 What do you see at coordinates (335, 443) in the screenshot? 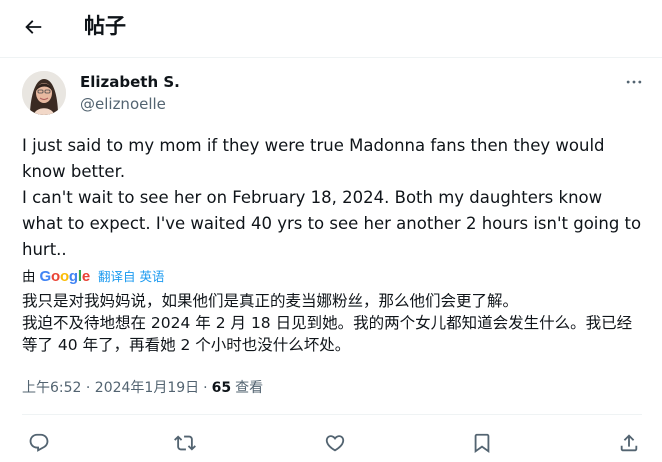
I see `like-icon` at bounding box center [335, 443].